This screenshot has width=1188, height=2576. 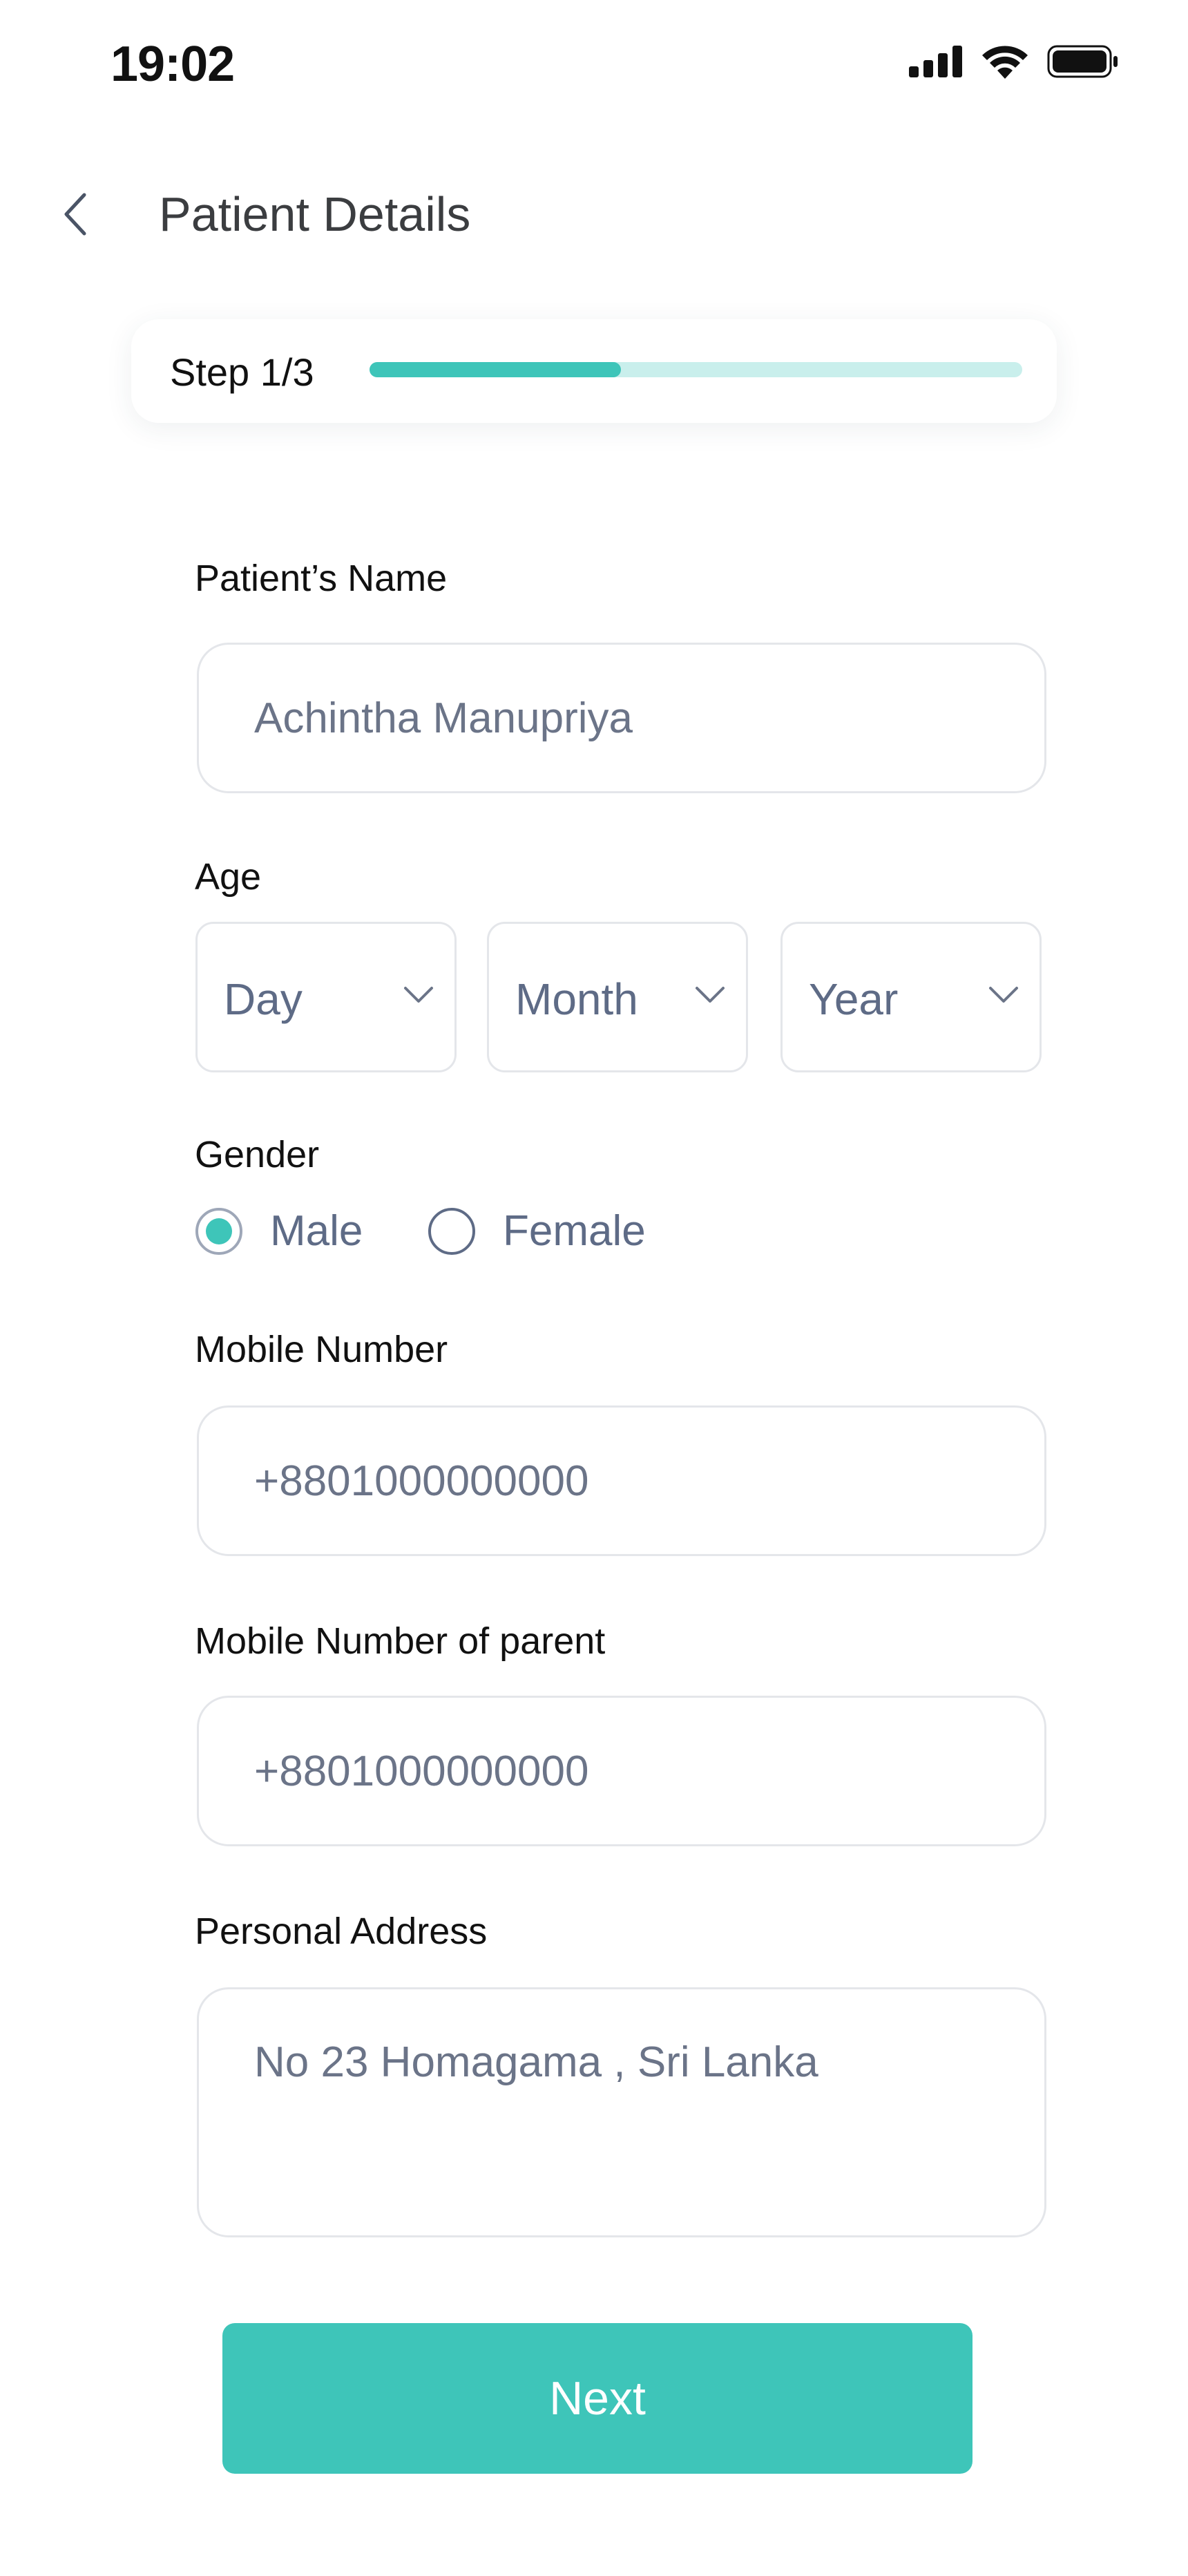 What do you see at coordinates (316, 1231) in the screenshot?
I see `gender-male-label: Male` at bounding box center [316, 1231].